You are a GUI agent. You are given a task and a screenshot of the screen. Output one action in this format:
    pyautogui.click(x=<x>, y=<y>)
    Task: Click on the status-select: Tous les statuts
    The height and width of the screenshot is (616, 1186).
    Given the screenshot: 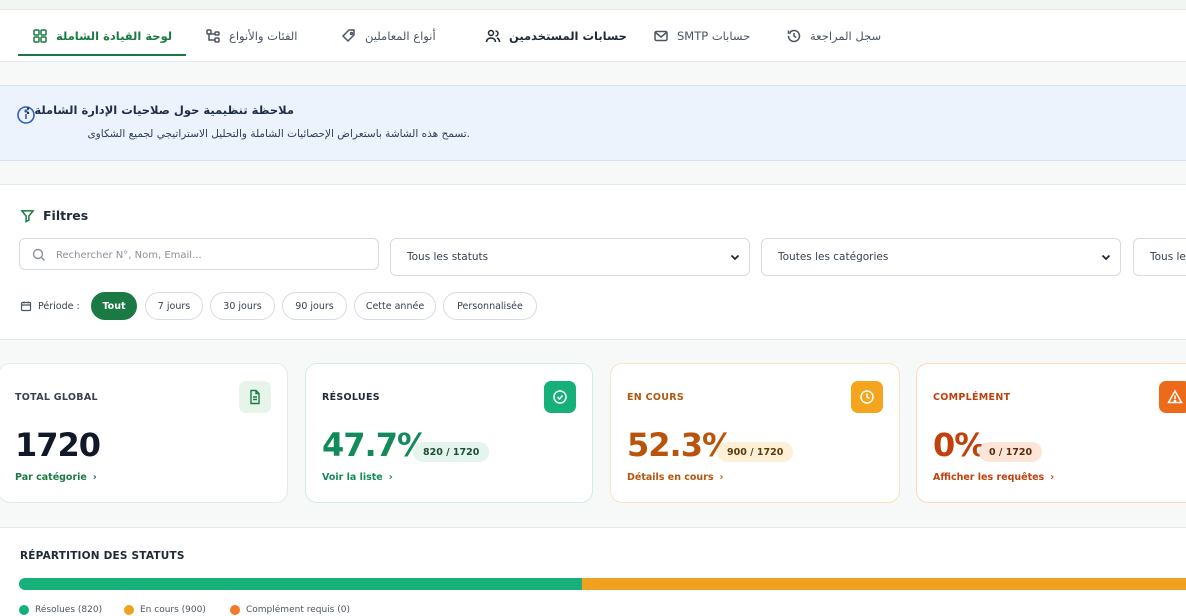 What is the action you would take?
    pyautogui.click(x=570, y=257)
    